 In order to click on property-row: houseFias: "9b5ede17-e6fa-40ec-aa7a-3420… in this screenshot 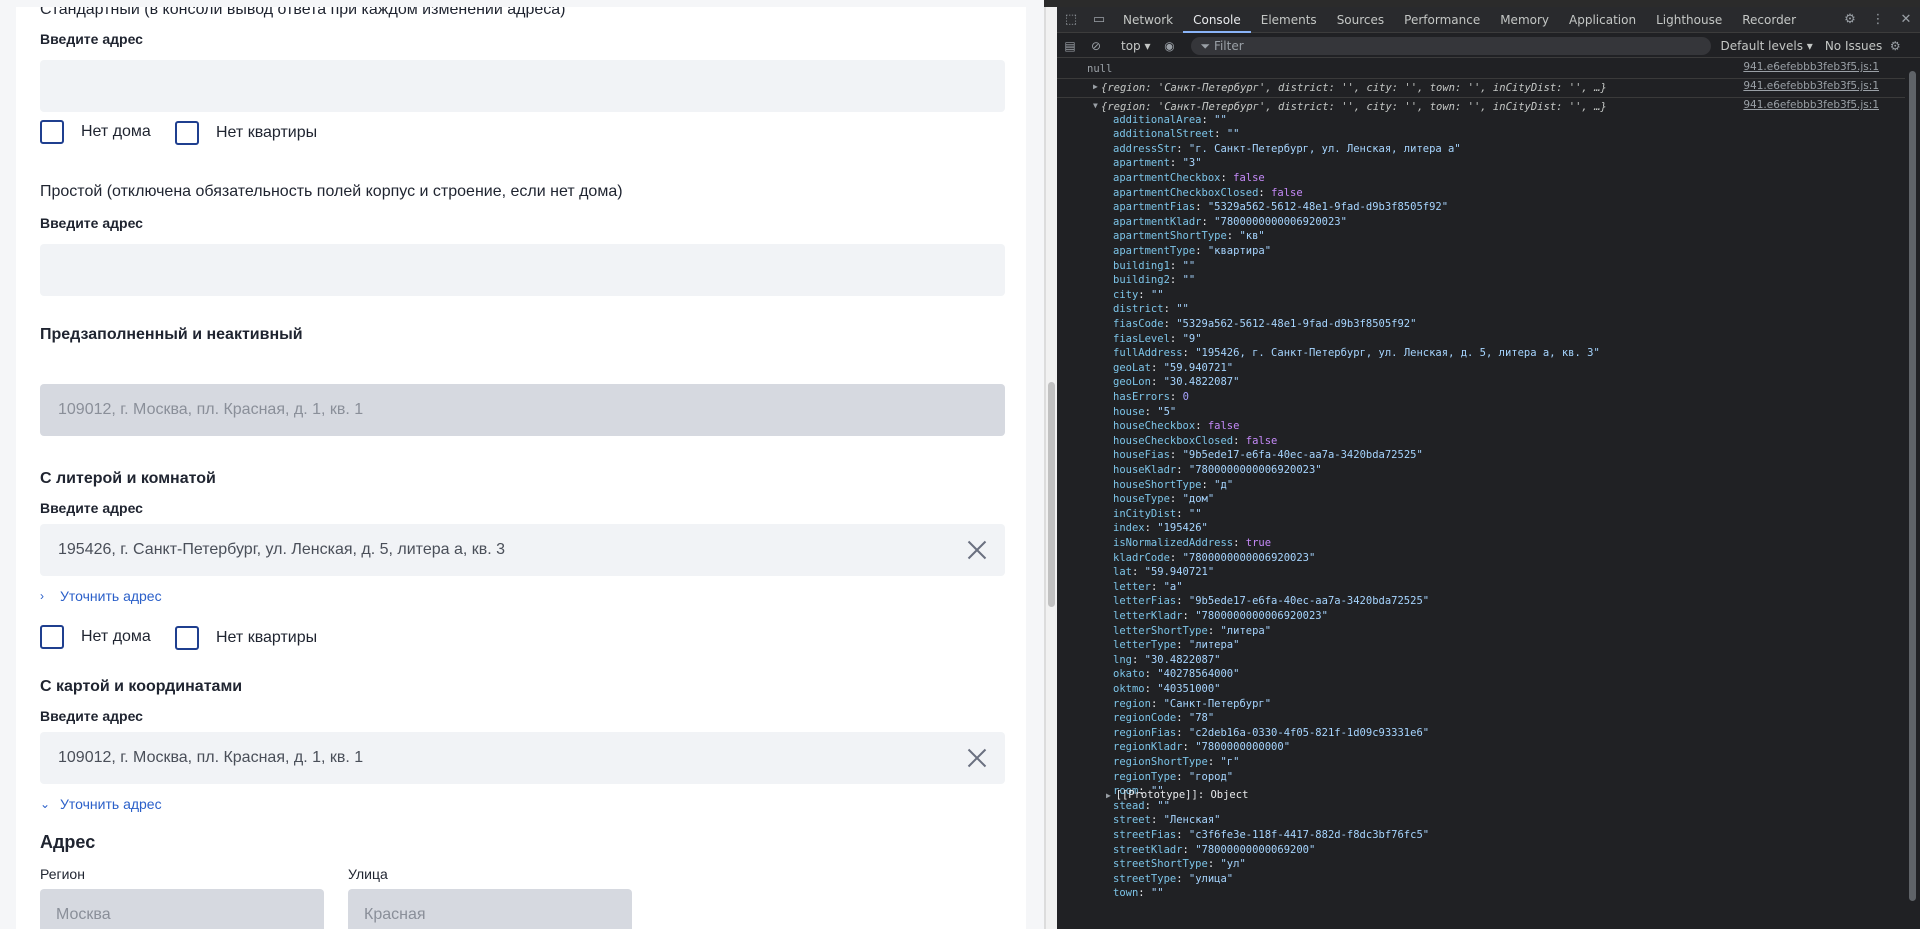, I will do `click(1268, 455)`.